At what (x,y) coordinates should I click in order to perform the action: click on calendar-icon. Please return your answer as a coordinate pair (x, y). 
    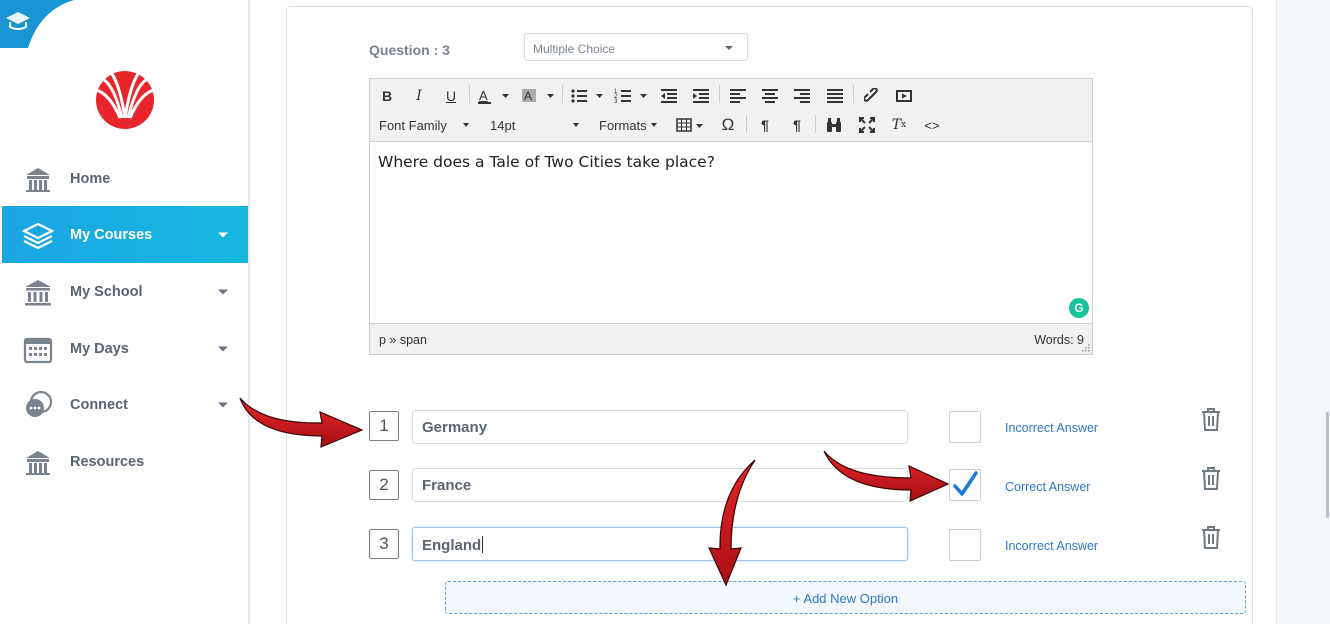
    Looking at the image, I should click on (38, 349).